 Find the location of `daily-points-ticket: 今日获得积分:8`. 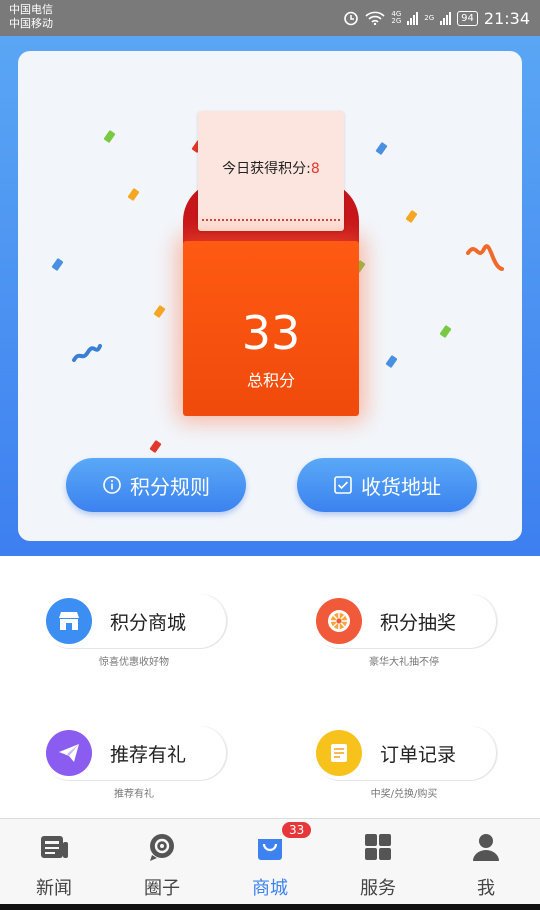

daily-points-ticket: 今日获得积分:8 is located at coordinates (271, 169).